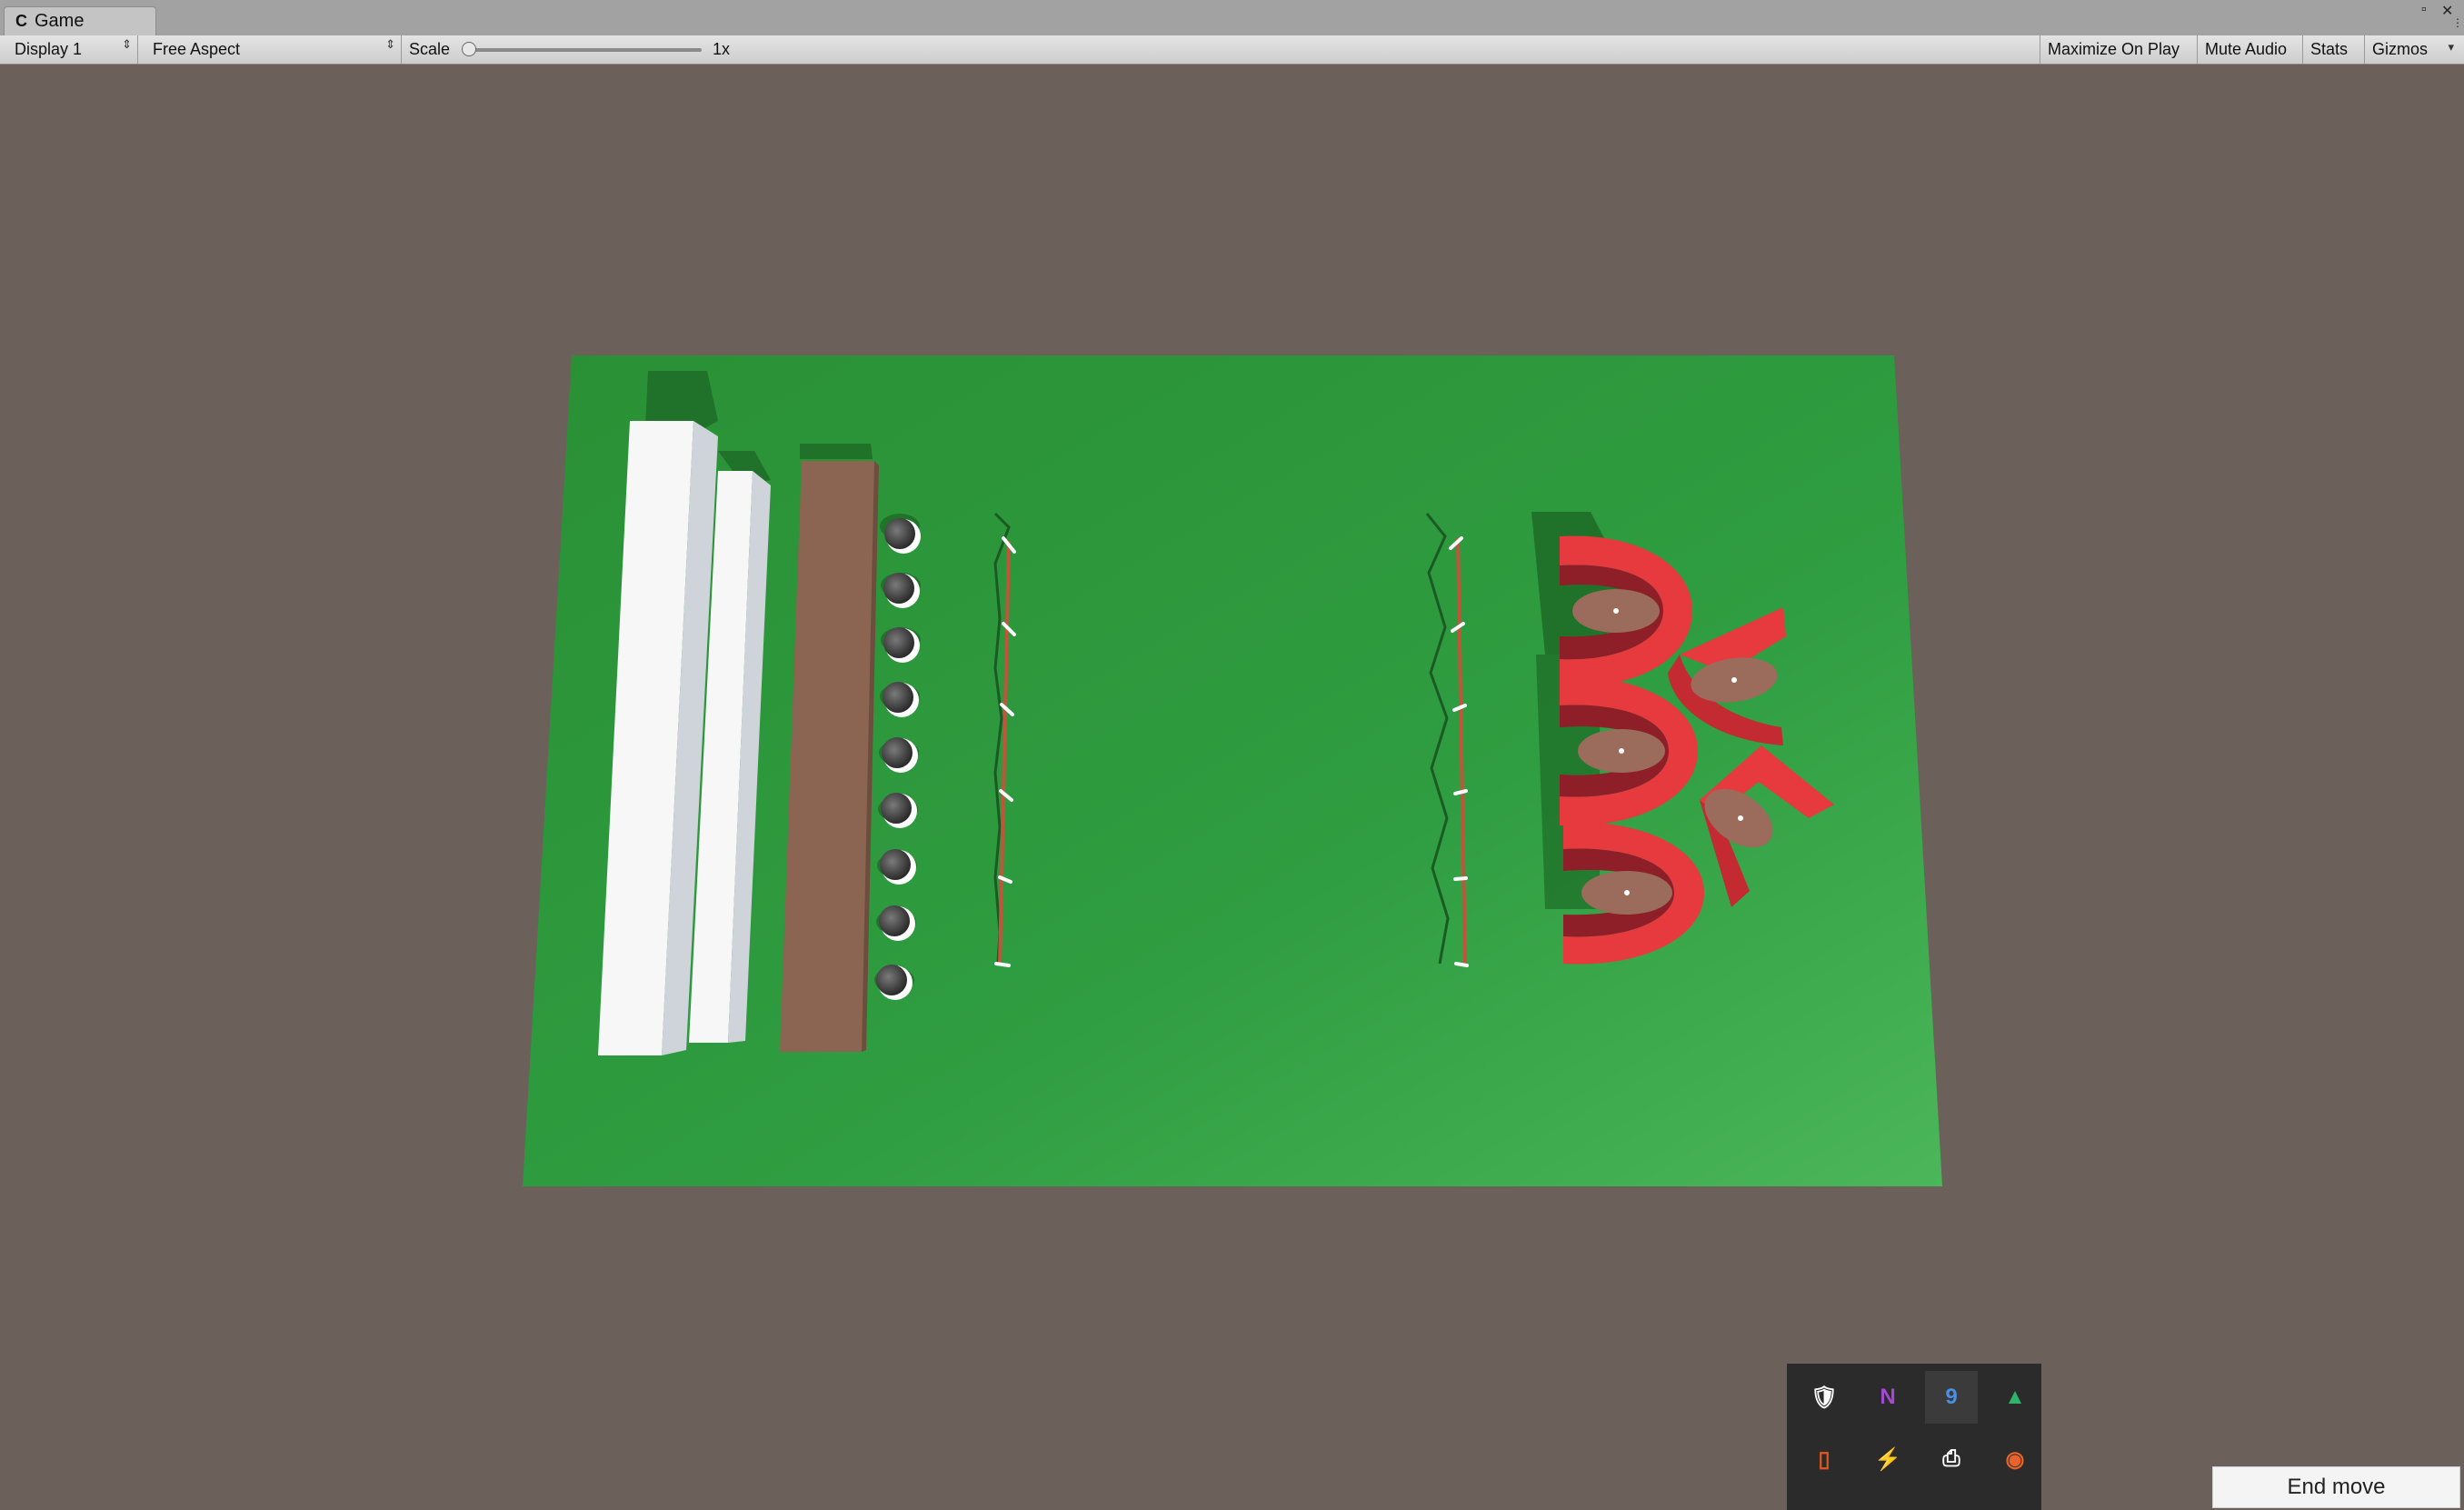 The image size is (2464, 1510). I want to click on maximize-on-play-button: Maximize On Play, so click(2119, 49).